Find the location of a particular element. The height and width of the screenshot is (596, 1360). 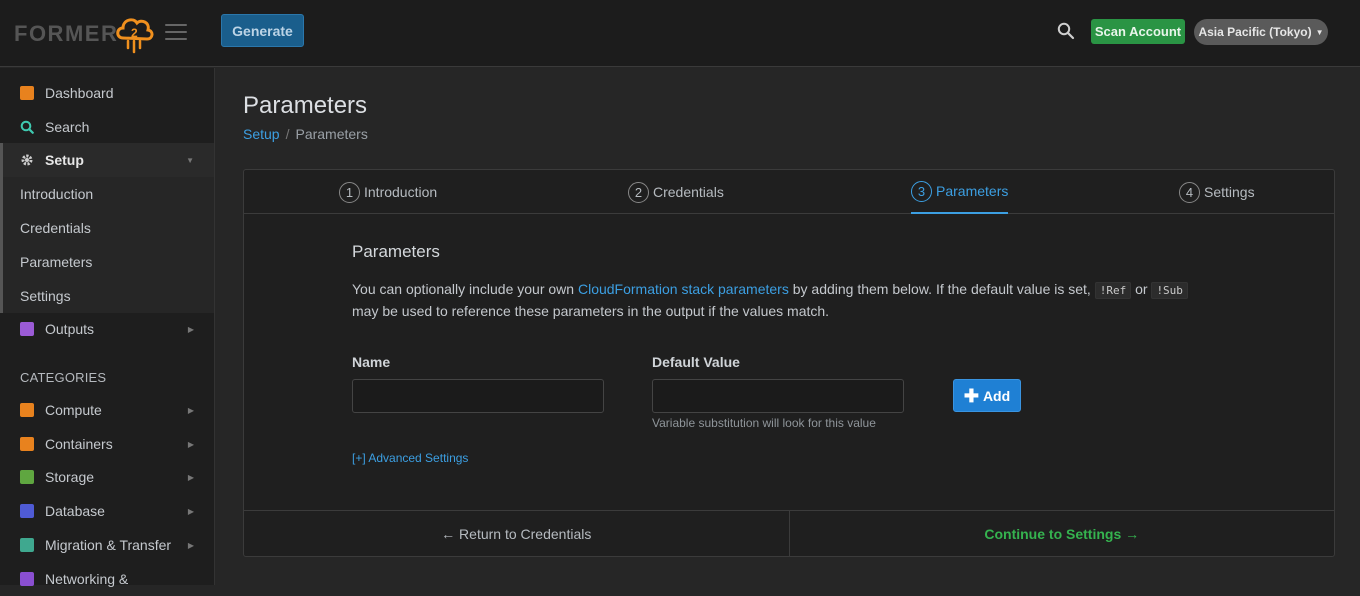

step-number: 3 is located at coordinates (921, 191).